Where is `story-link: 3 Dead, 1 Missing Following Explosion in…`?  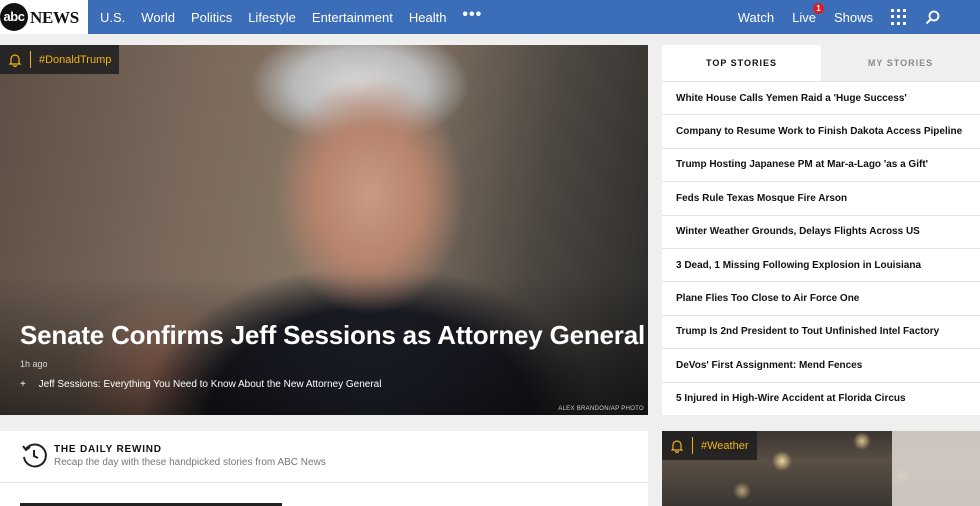
story-link: 3 Dead, 1 Missing Following Explosion in… is located at coordinates (821, 264).